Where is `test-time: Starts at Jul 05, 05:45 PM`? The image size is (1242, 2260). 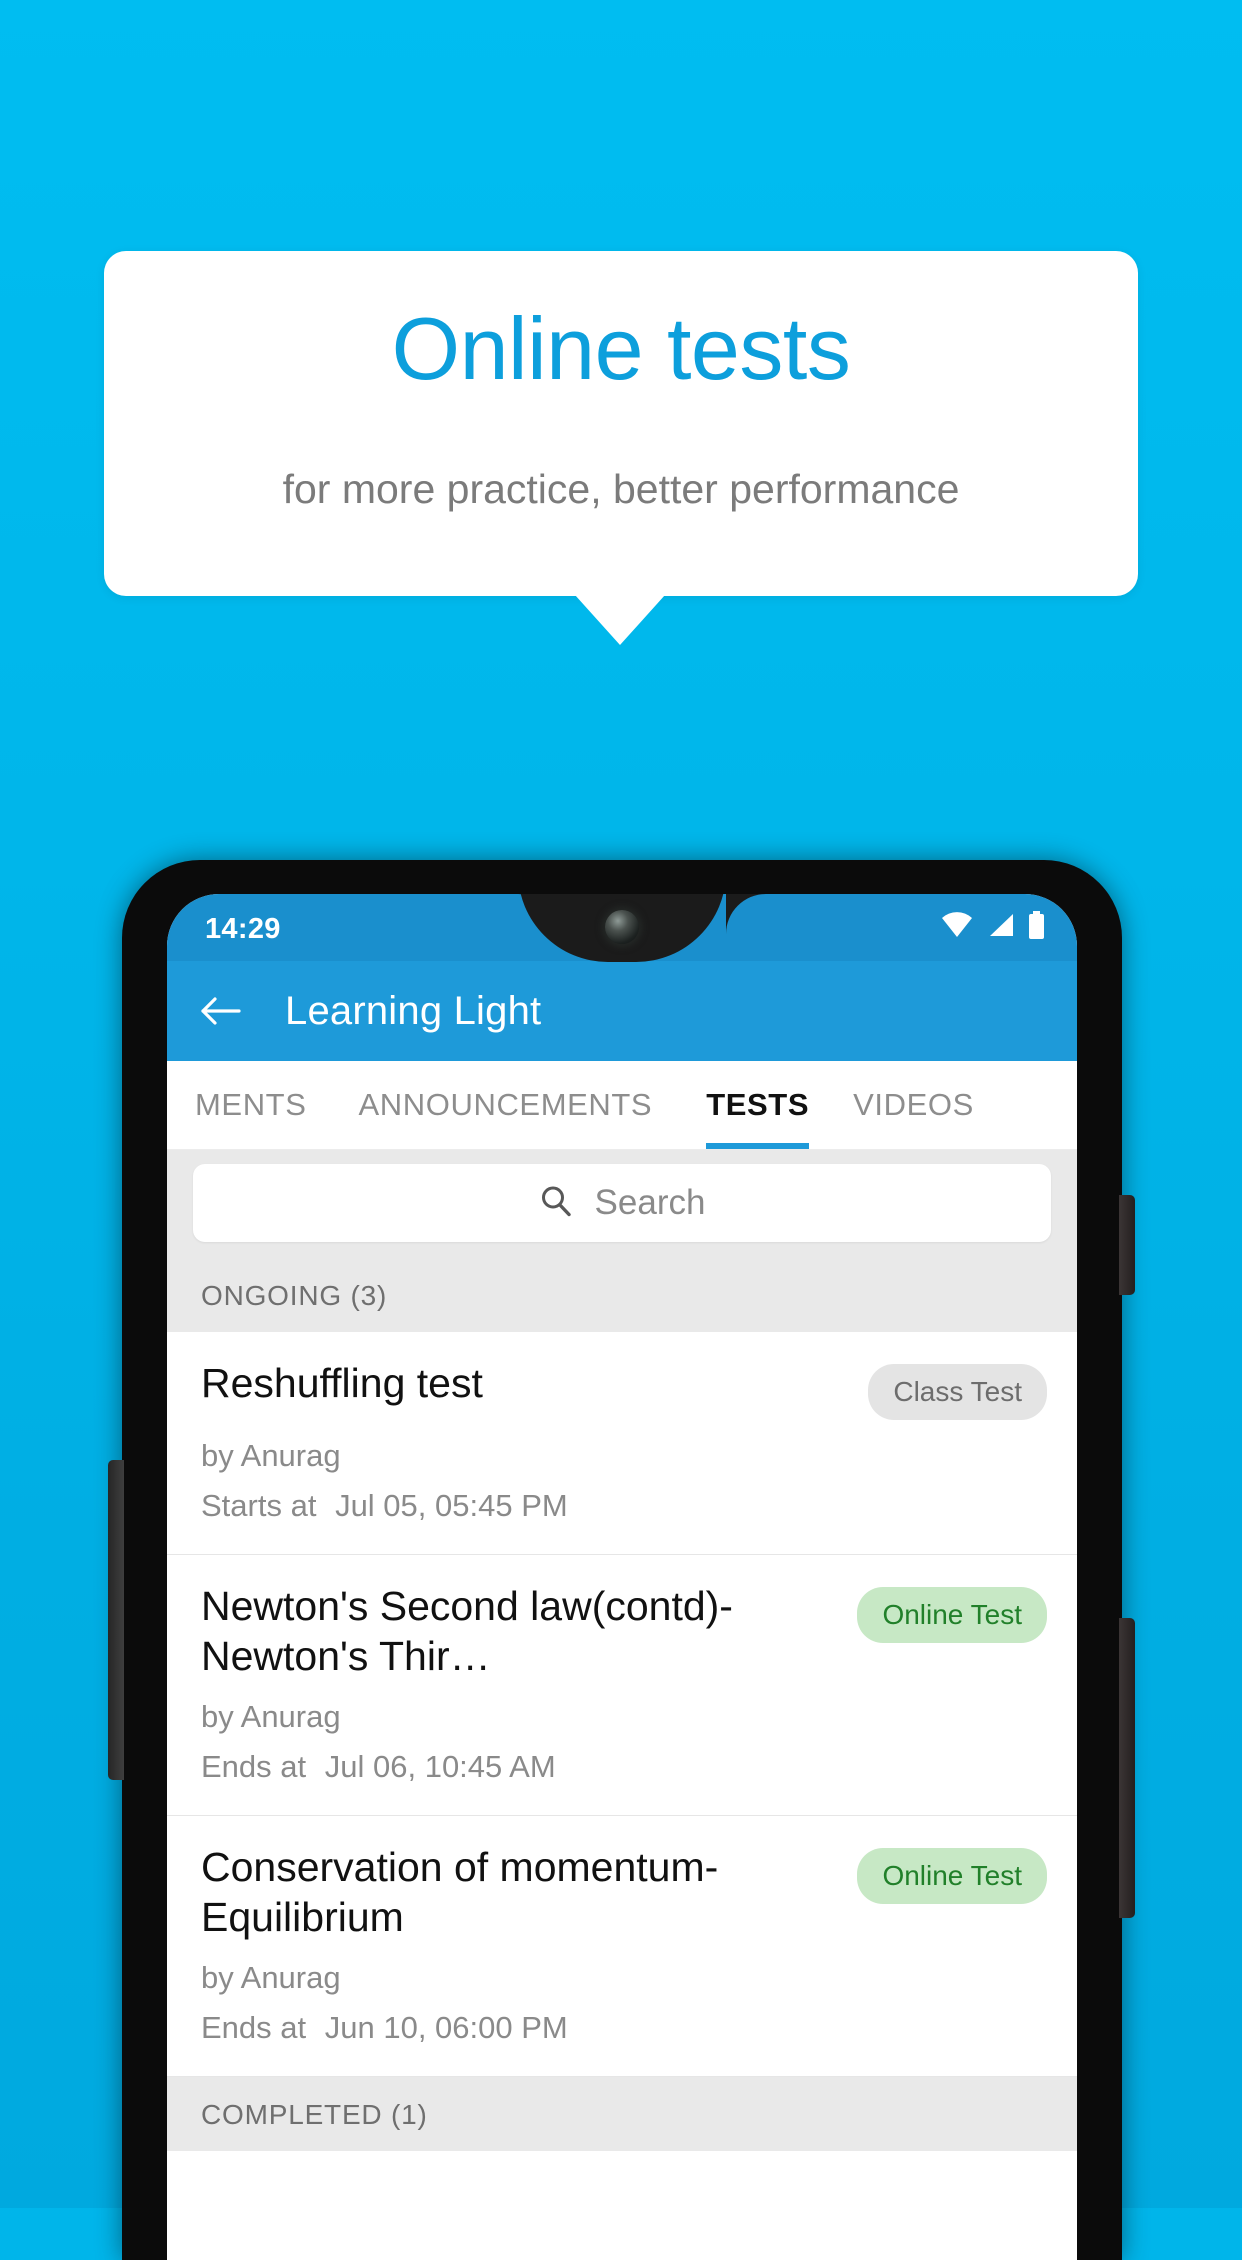 test-time: Starts at Jul 05, 05:45 PM is located at coordinates (624, 1506).